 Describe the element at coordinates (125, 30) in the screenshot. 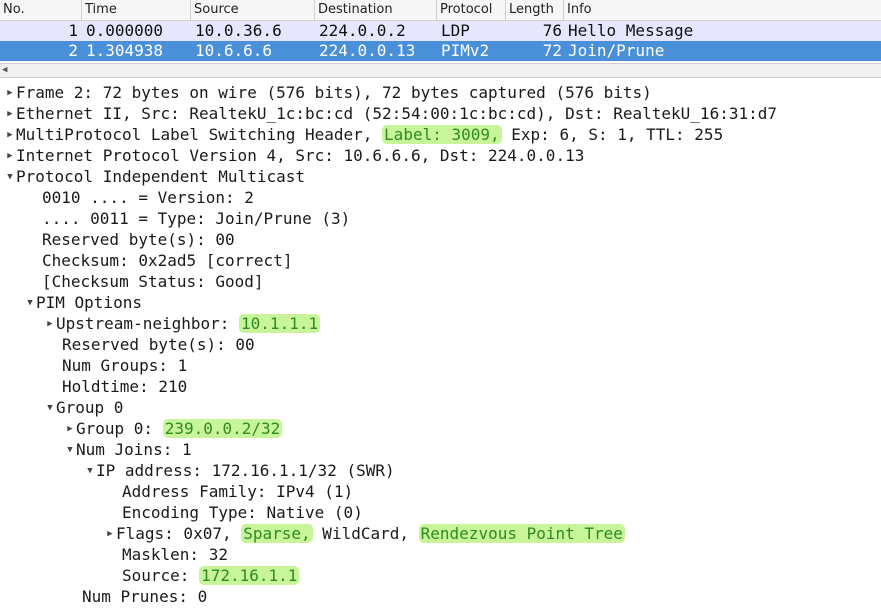

I see `packet-time: 0.000000` at that location.